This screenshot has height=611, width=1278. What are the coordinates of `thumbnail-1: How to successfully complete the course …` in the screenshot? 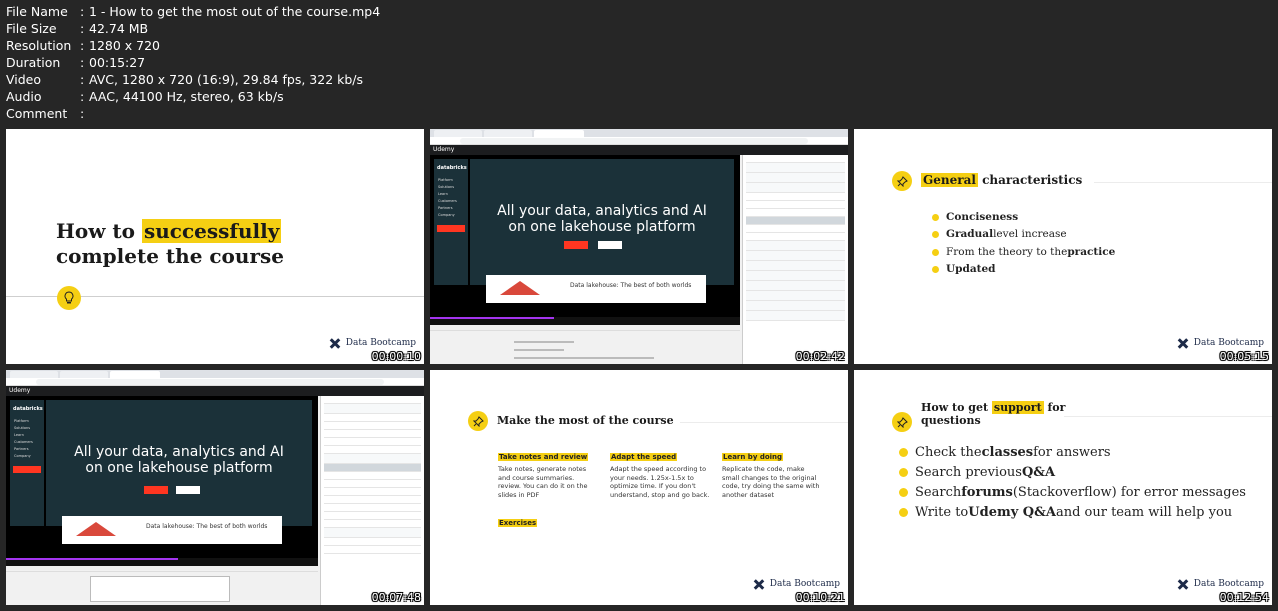 It's located at (215, 246).